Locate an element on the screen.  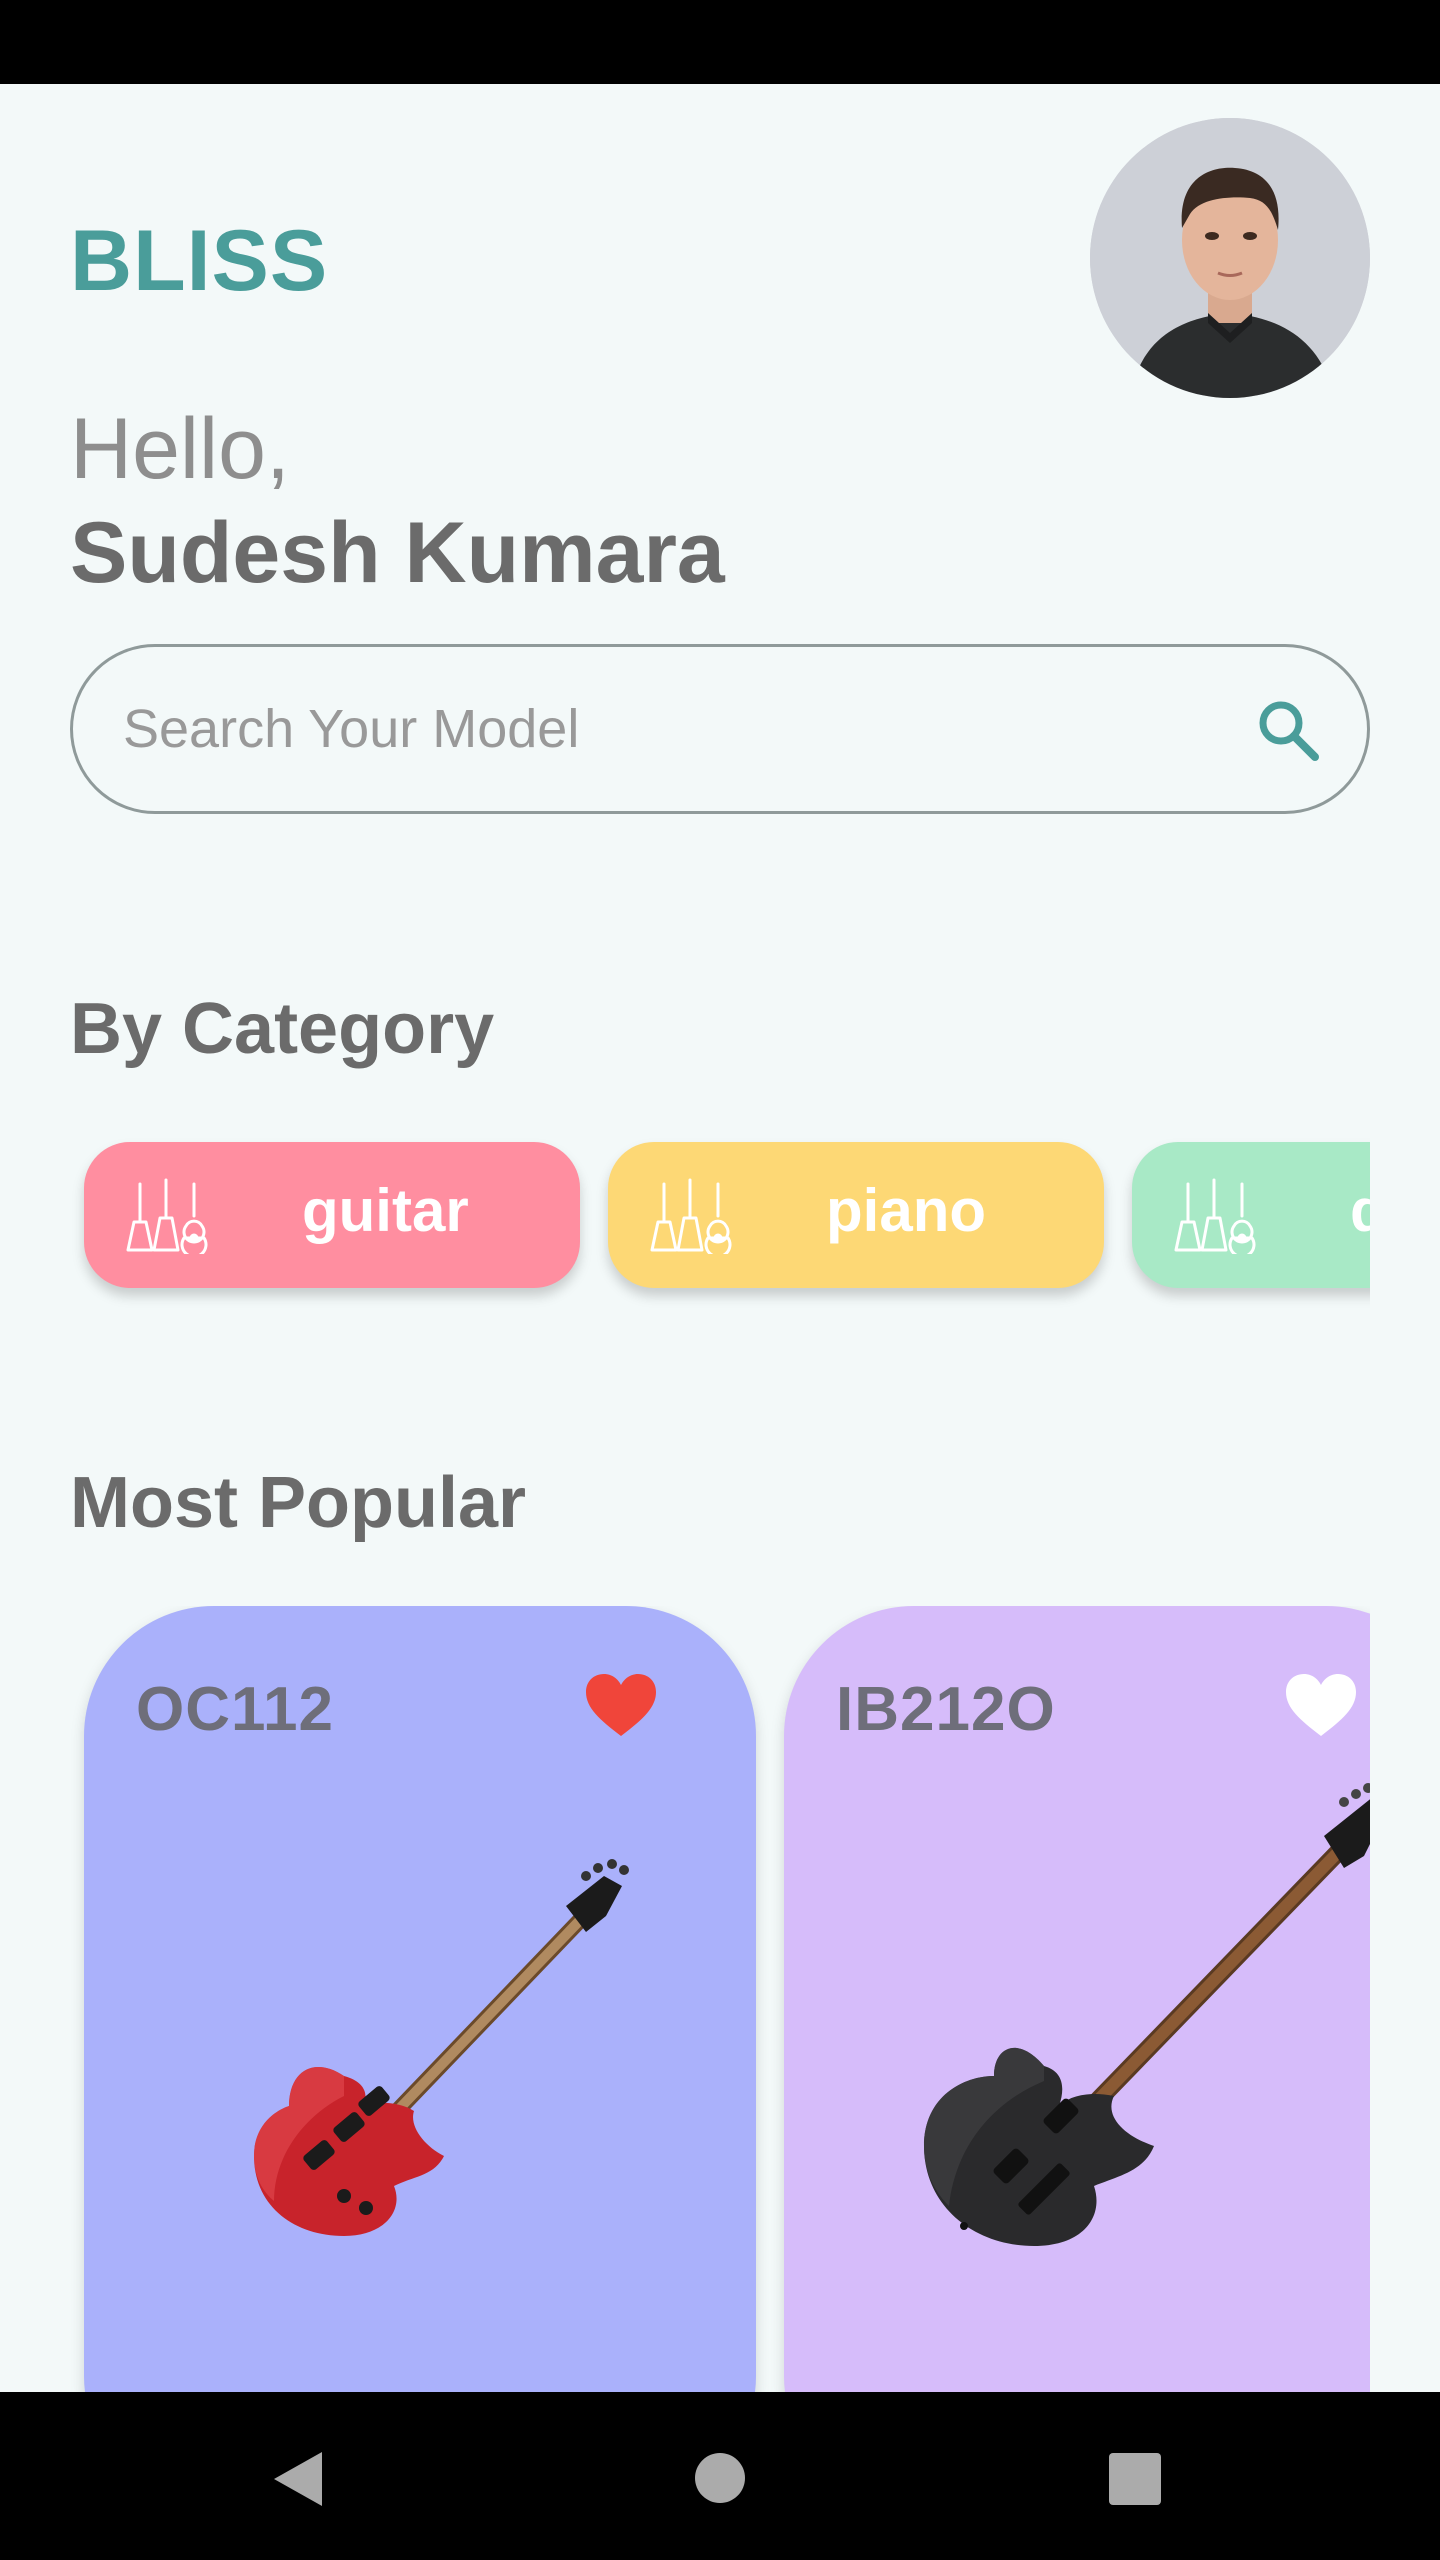
category-label: drums is located at coordinates (1360, 1210).